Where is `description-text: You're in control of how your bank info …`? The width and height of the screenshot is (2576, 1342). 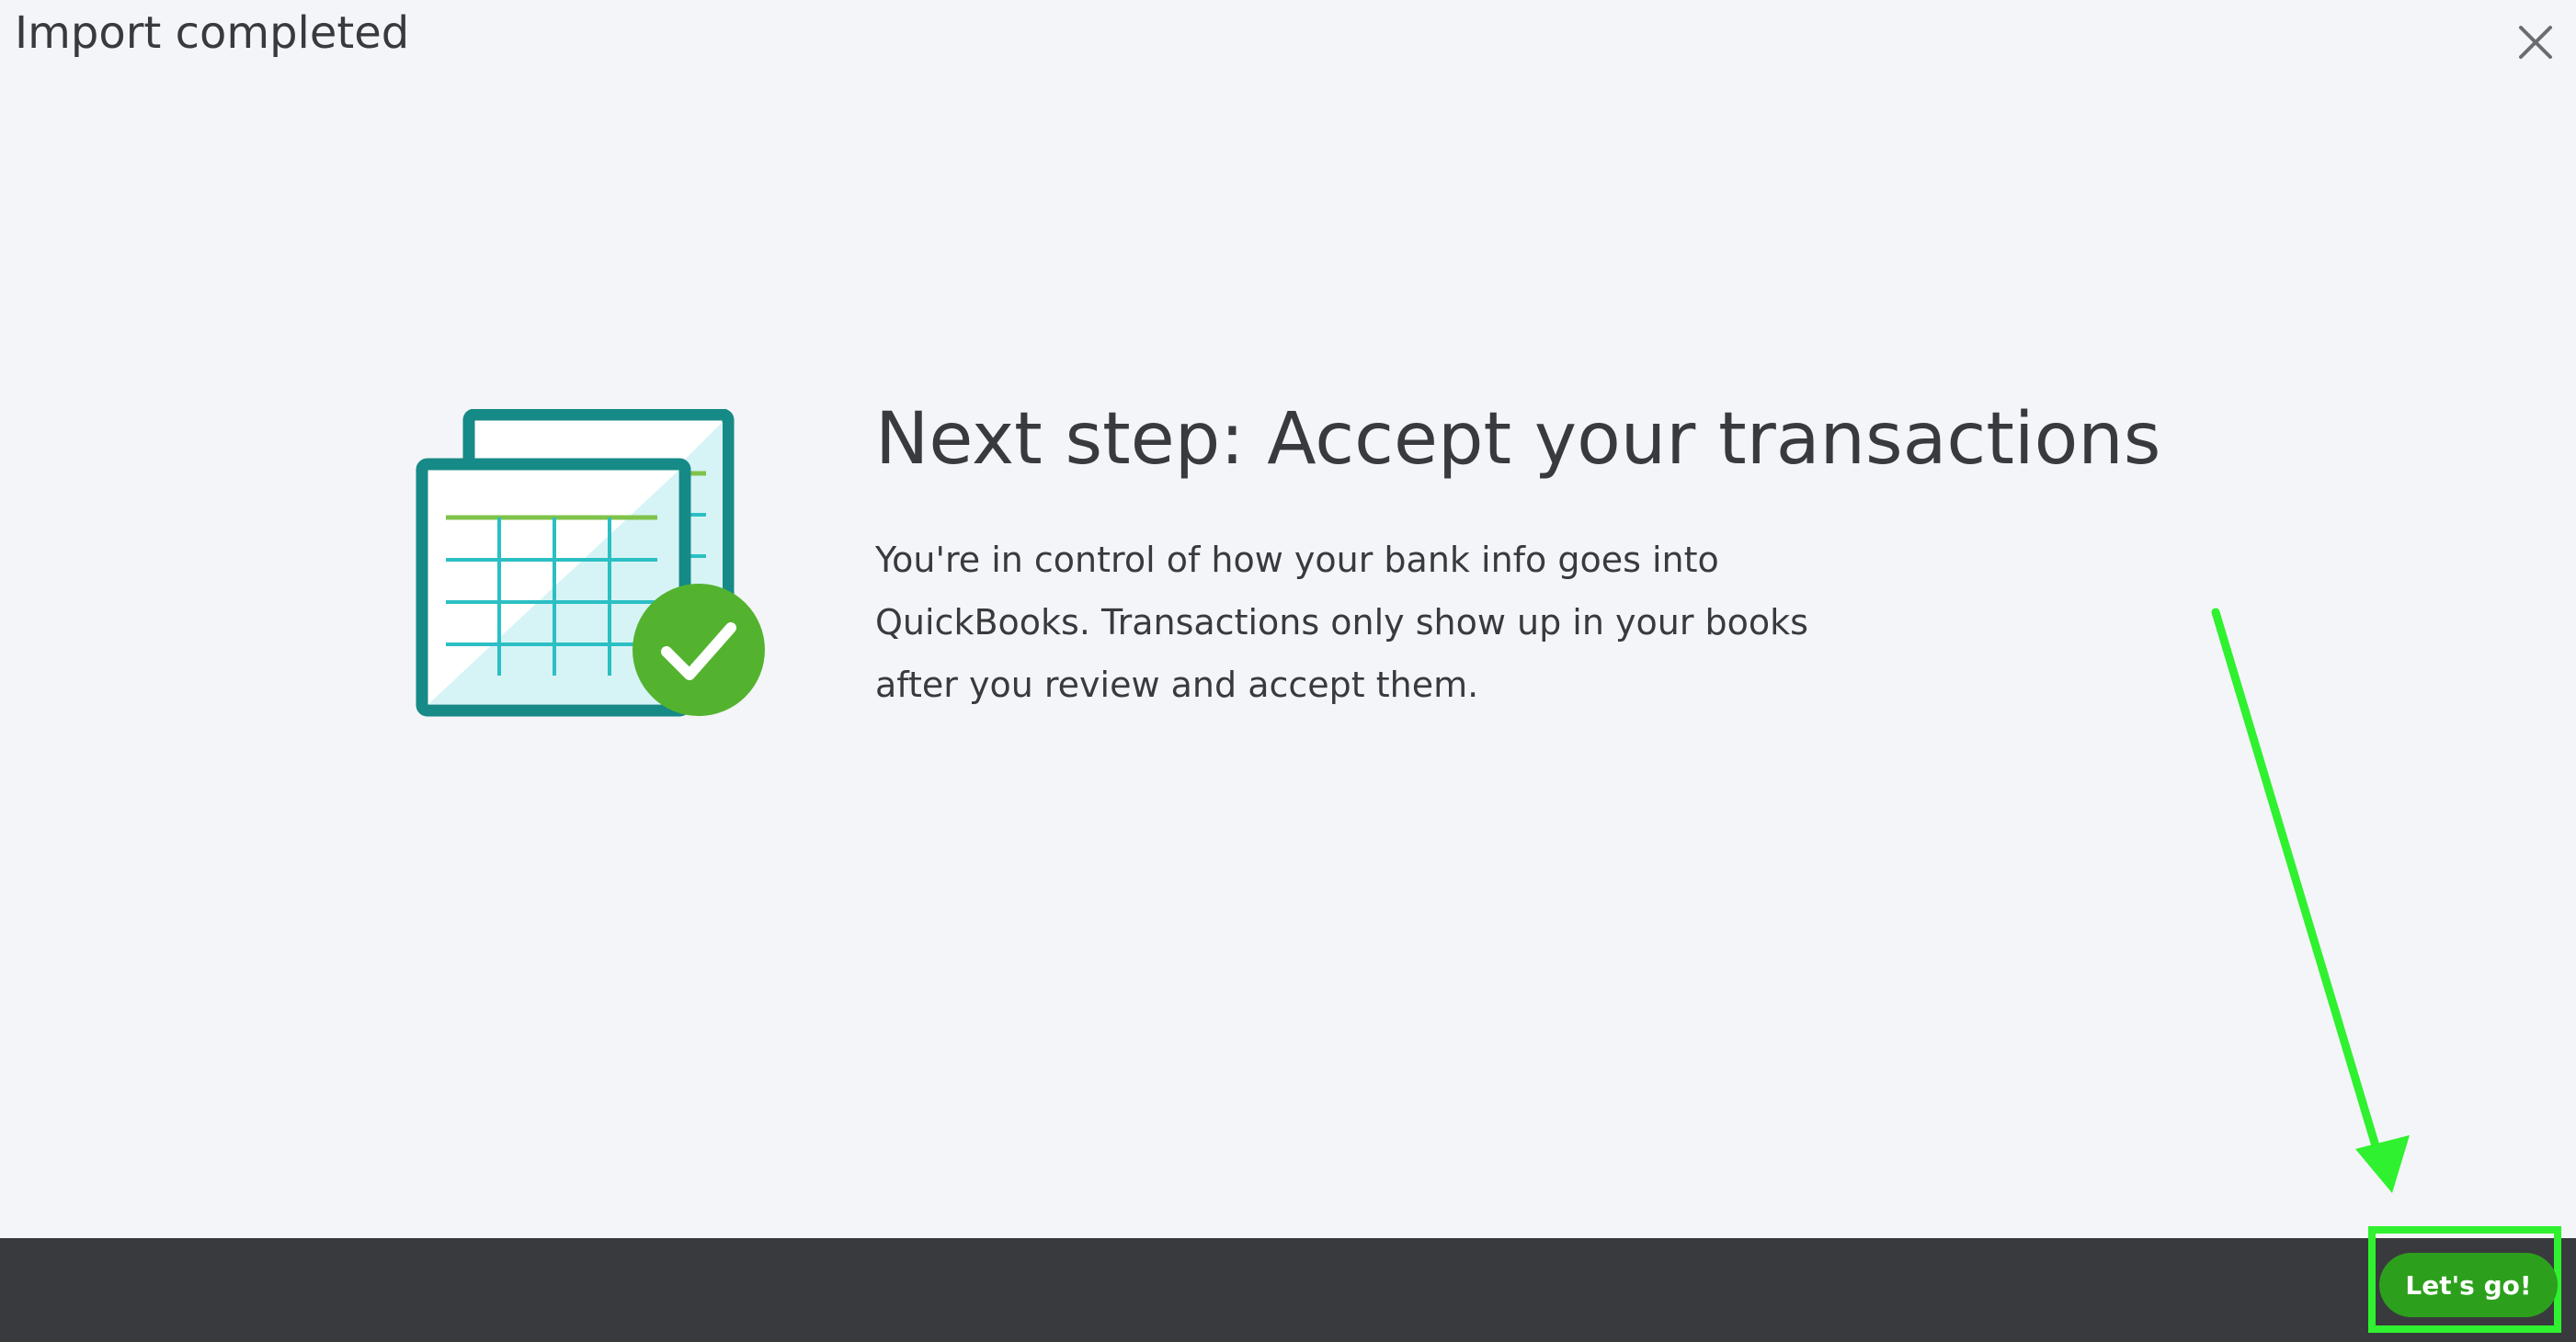
description-text: You're in control of how your bank info … is located at coordinates (1341, 623).